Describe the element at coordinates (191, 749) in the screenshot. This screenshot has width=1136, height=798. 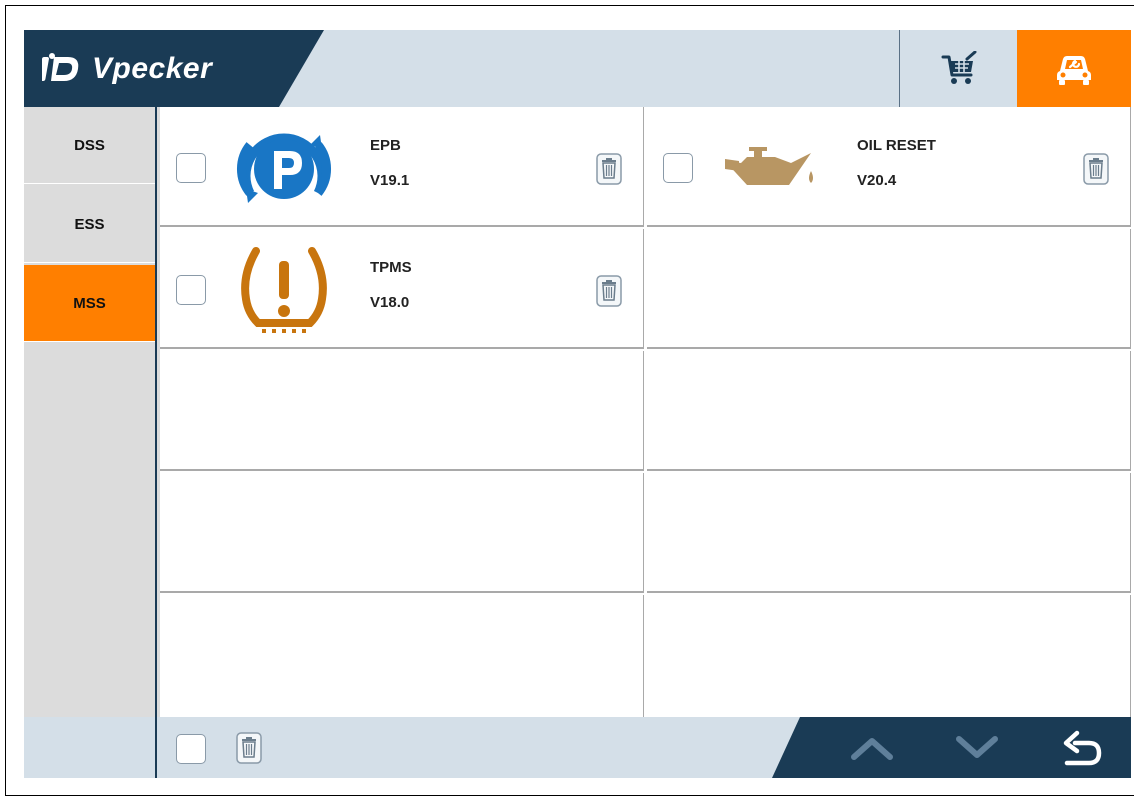
I see `select-all-checkbox` at that location.